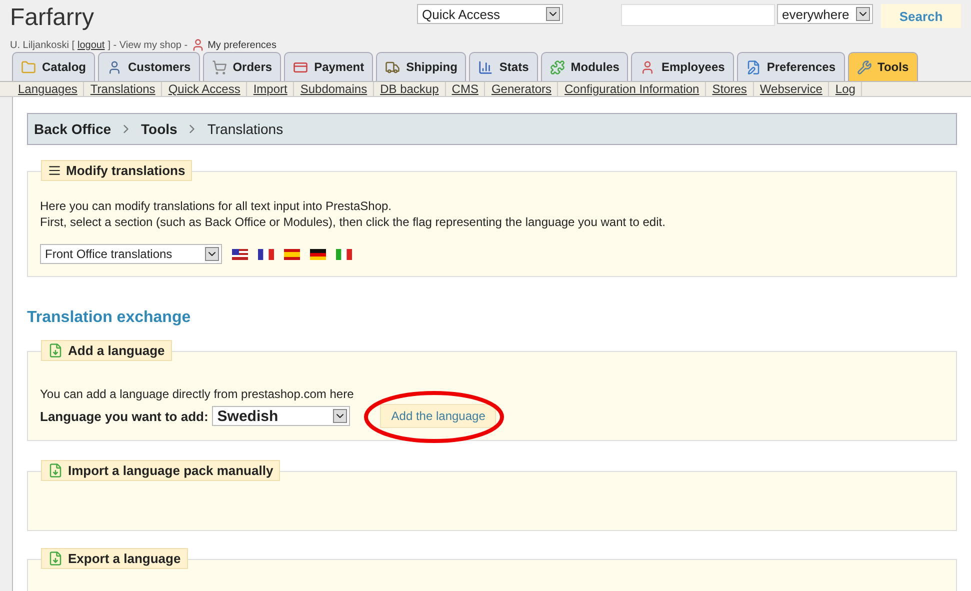 Image resolution: width=971 pixels, height=591 pixels. What do you see at coordinates (159, 129) in the screenshot?
I see `breadcrumb-item: Tools` at bounding box center [159, 129].